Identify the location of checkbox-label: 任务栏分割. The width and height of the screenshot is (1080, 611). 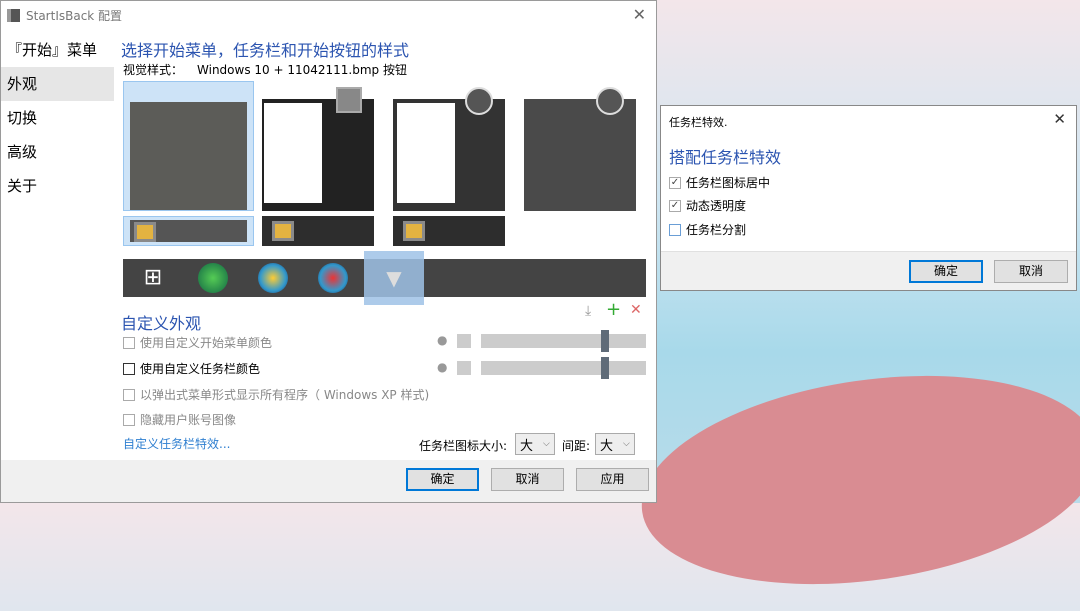
(716, 230).